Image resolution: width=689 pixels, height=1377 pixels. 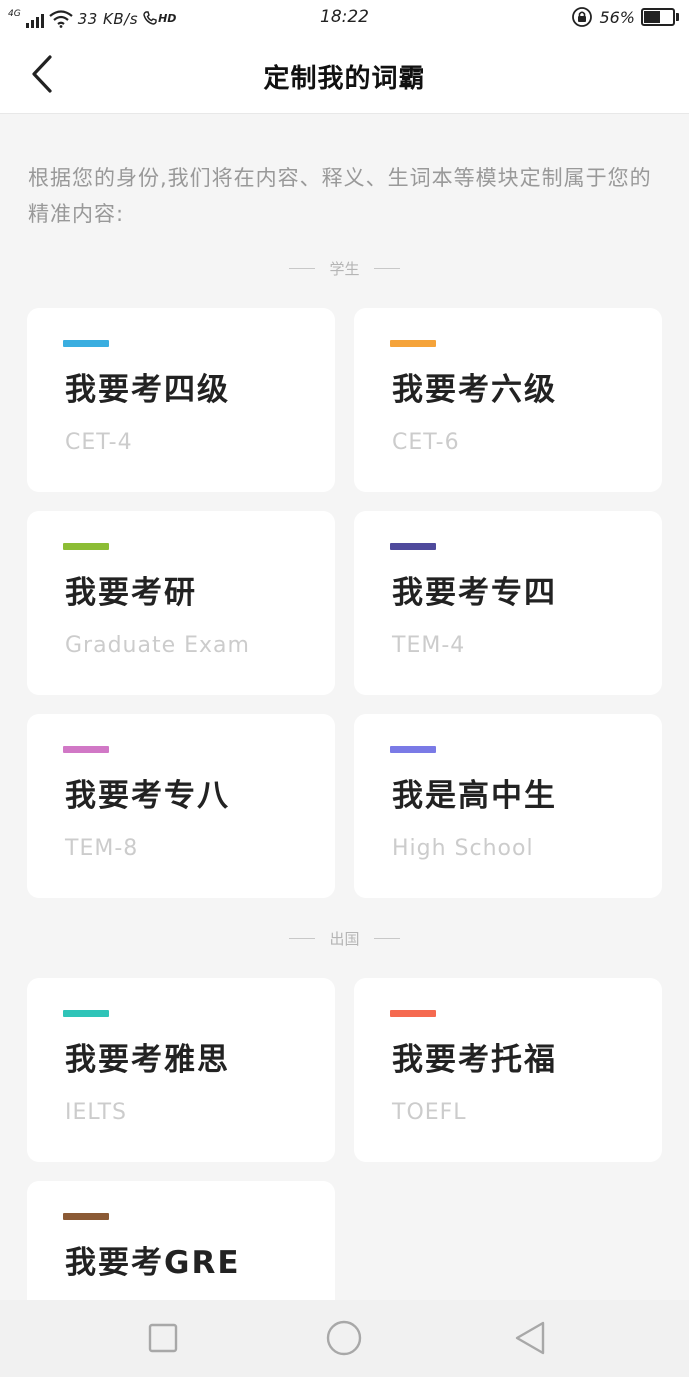 What do you see at coordinates (474, 796) in the screenshot?
I see `card-title: 我是高中生` at bounding box center [474, 796].